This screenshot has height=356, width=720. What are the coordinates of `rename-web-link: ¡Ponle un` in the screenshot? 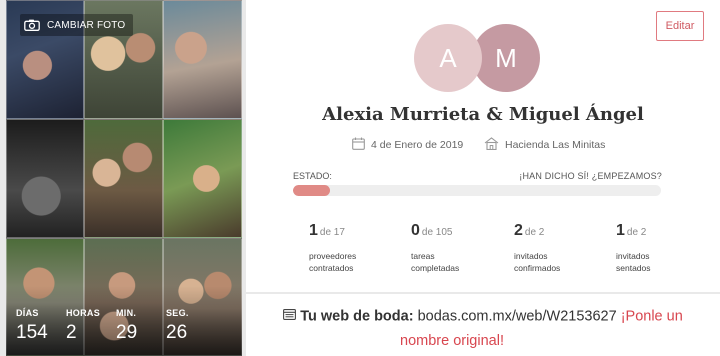 It's located at (652, 316).